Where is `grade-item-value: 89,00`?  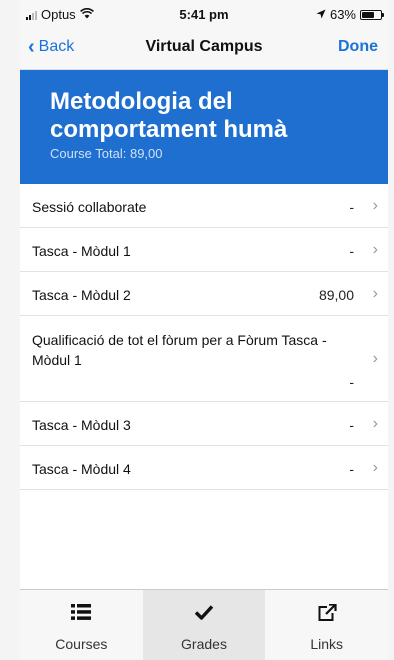 grade-item-value: 89,00 is located at coordinates (336, 295).